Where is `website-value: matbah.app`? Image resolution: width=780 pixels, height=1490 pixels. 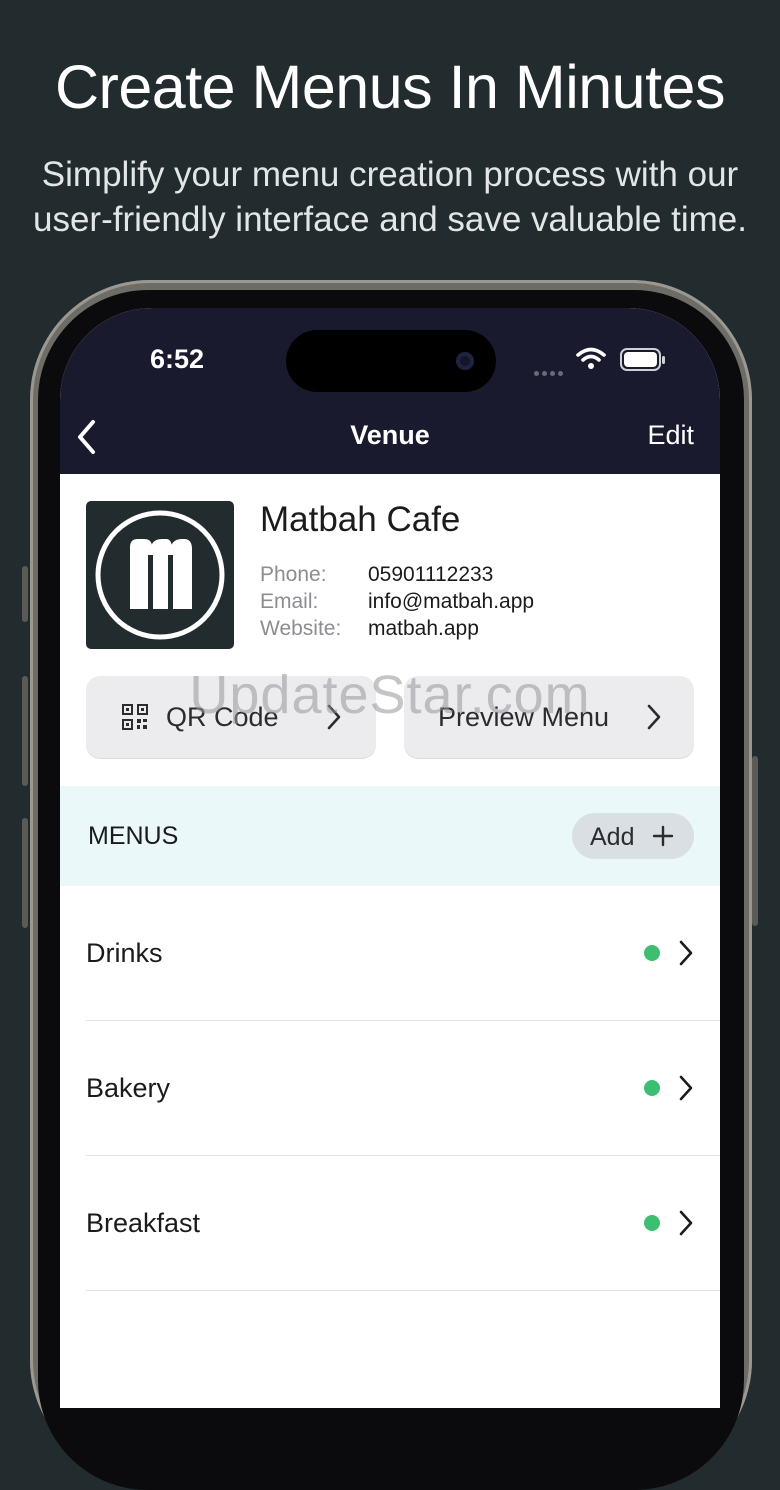 website-value: matbah.app is located at coordinates (423, 628).